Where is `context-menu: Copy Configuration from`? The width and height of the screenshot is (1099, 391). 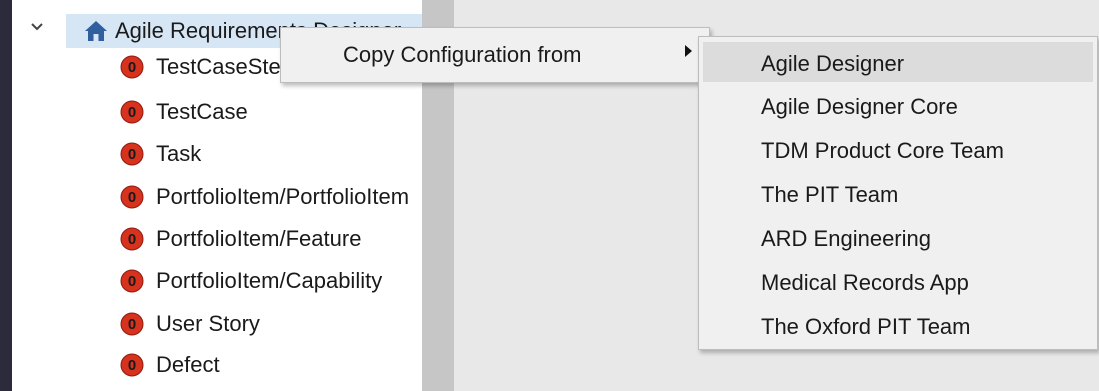 context-menu: Copy Configuration from is located at coordinates (495, 55).